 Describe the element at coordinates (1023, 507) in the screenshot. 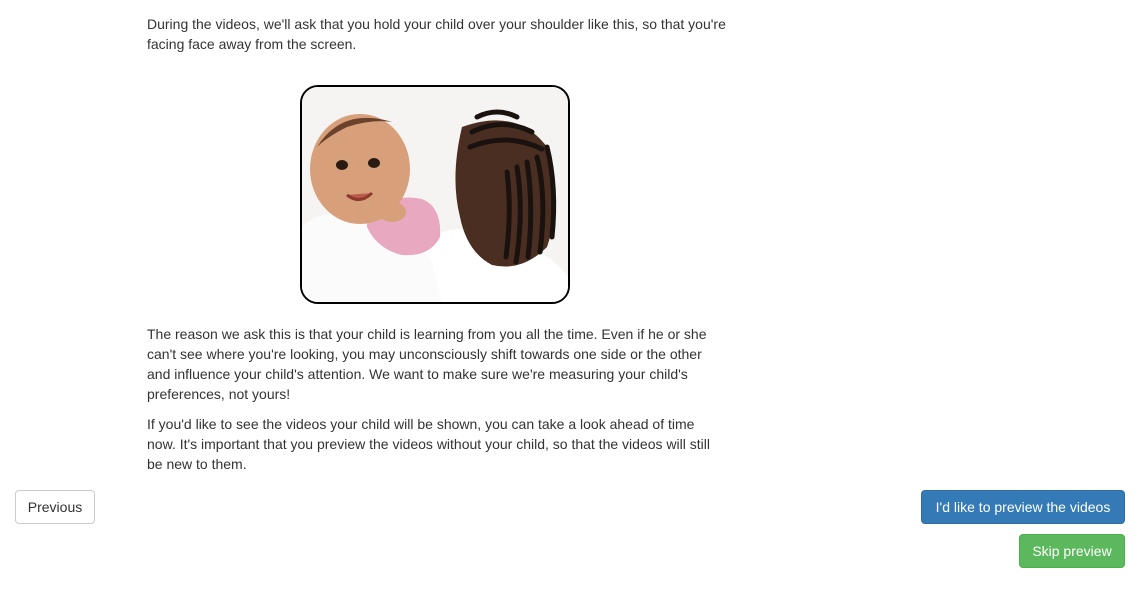

I see `preview-videos-button: I'd like to preview the videos` at that location.